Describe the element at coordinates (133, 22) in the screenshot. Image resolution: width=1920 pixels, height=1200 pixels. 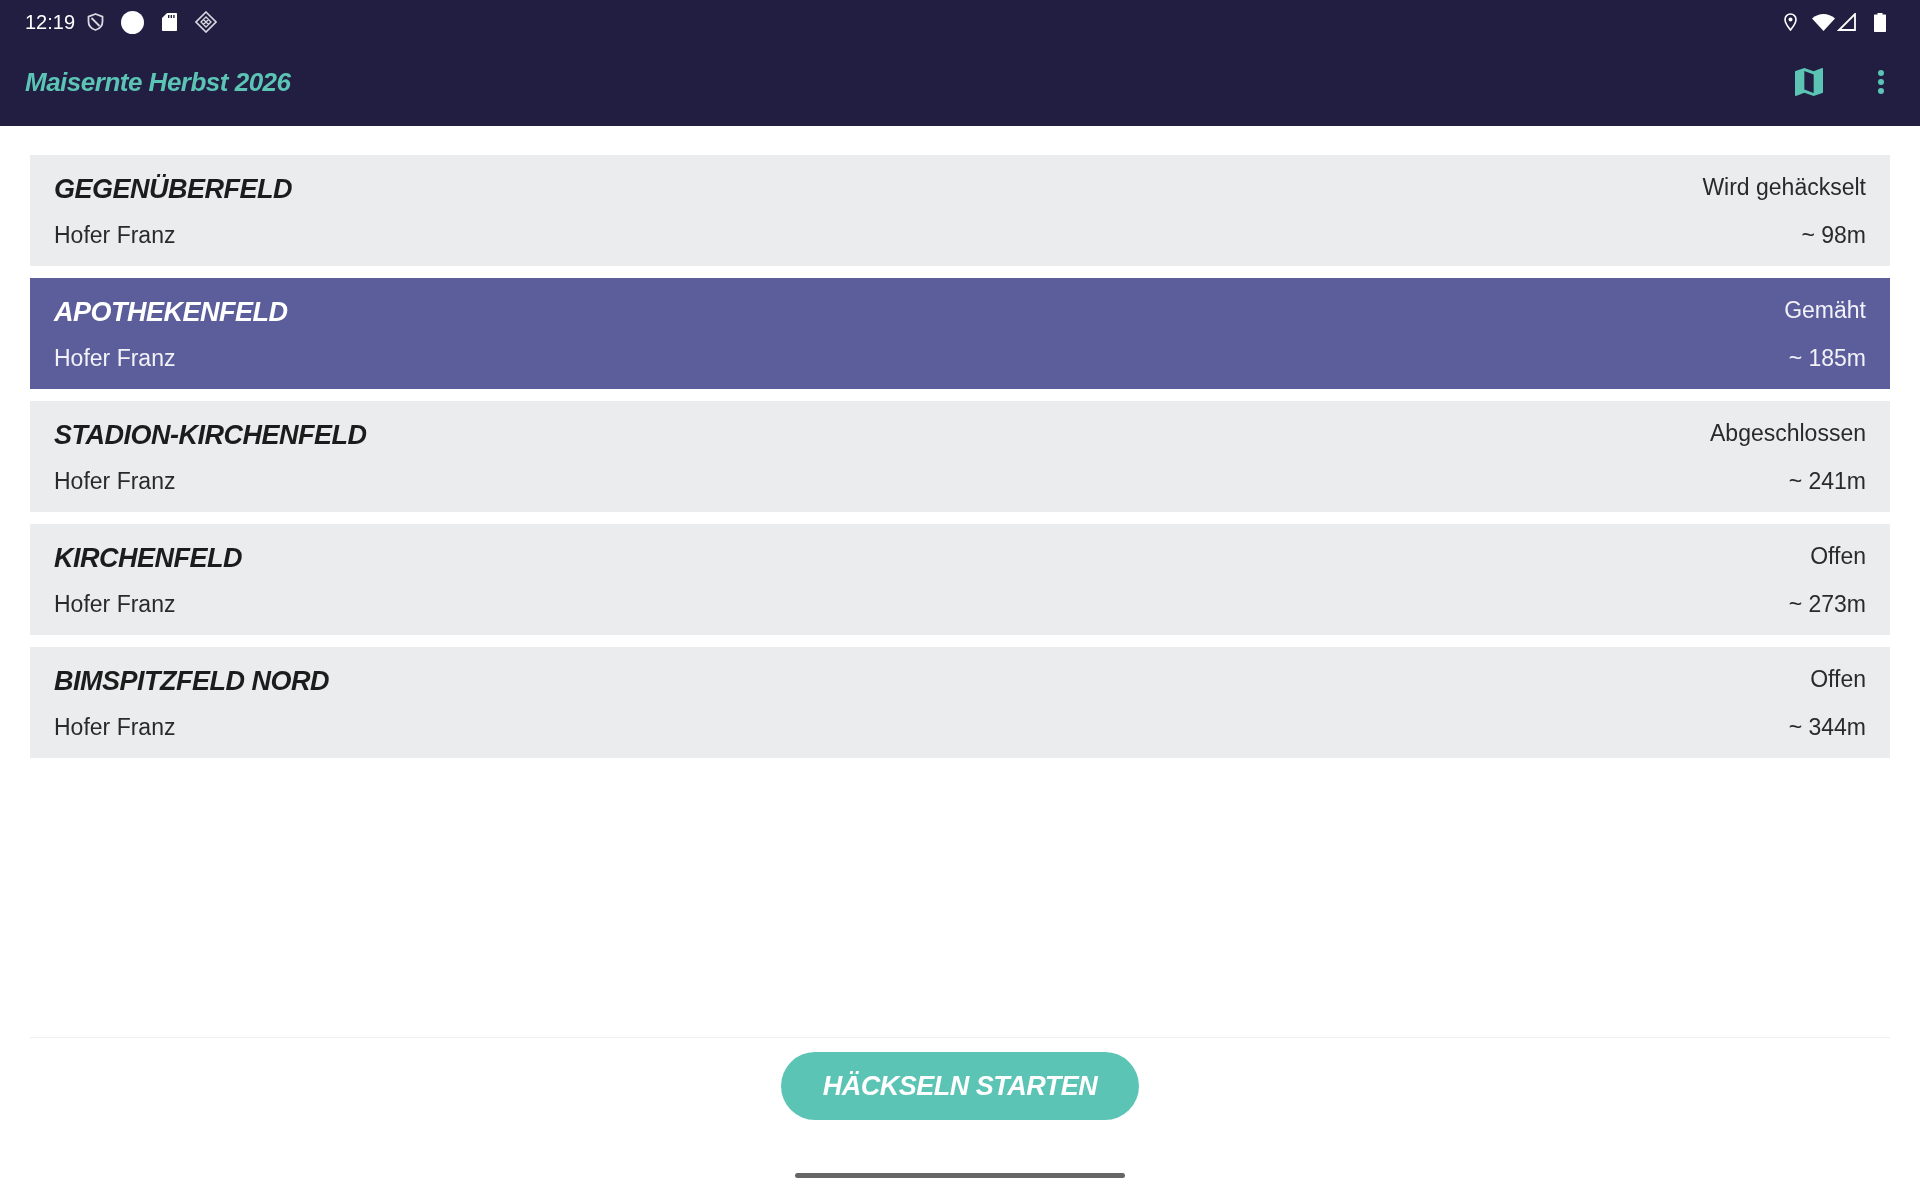
I see `circle-icon` at that location.